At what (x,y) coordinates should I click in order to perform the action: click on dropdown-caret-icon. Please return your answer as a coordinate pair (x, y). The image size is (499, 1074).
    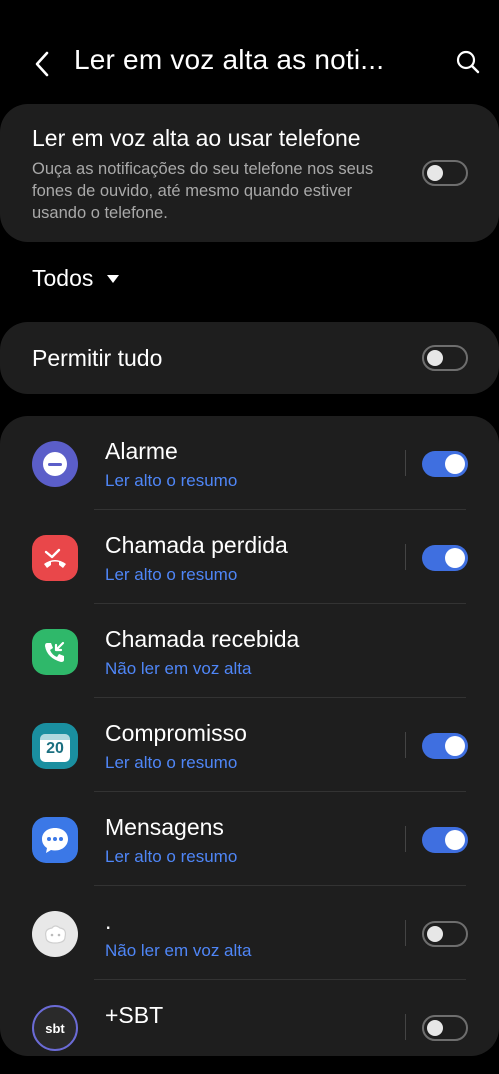
    Looking at the image, I should click on (113, 278).